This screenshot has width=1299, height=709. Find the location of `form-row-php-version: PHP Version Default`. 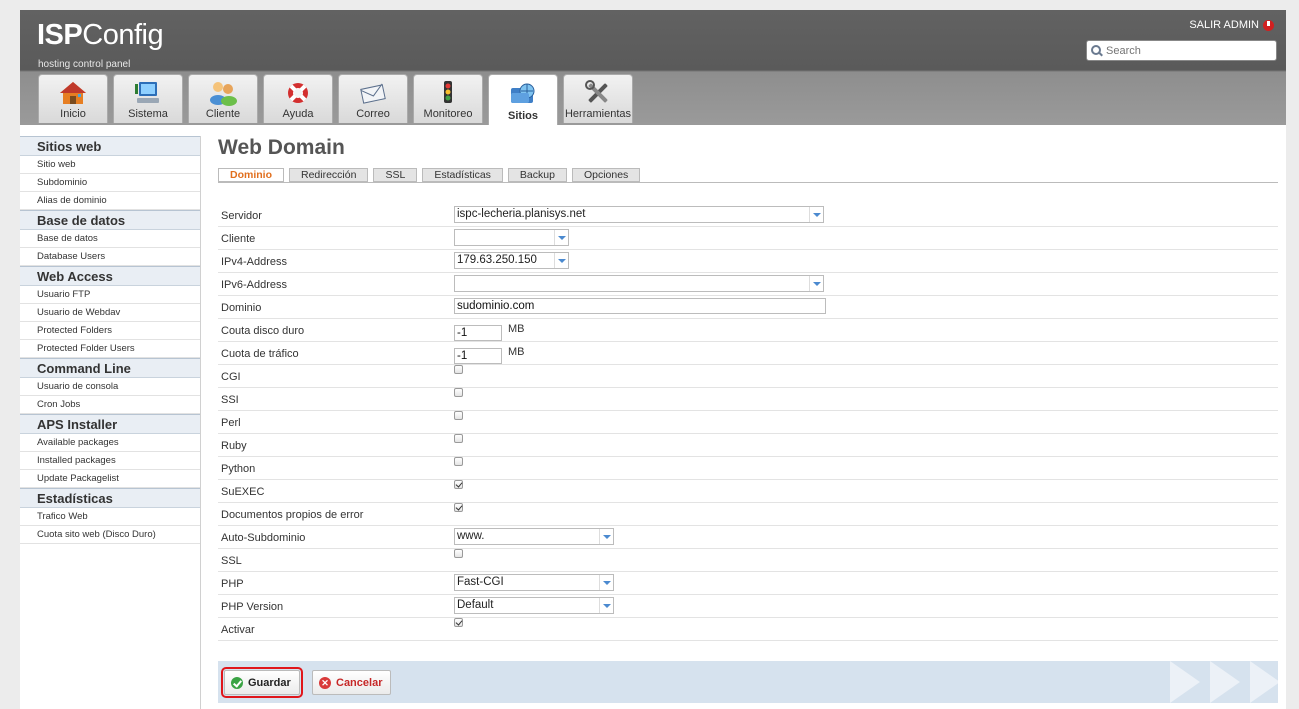

form-row-php-version: PHP Version Default is located at coordinates (748, 606).